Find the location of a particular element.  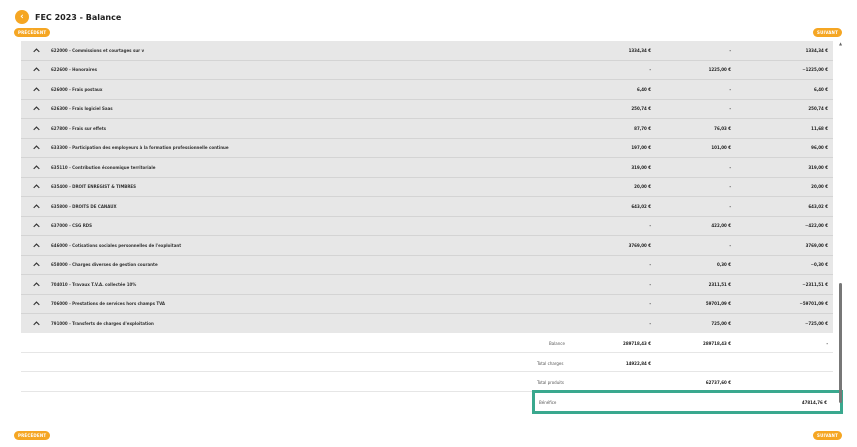

account-label: 635400 - DROIT ENREGIST & TIMBRES is located at coordinates (94, 187).